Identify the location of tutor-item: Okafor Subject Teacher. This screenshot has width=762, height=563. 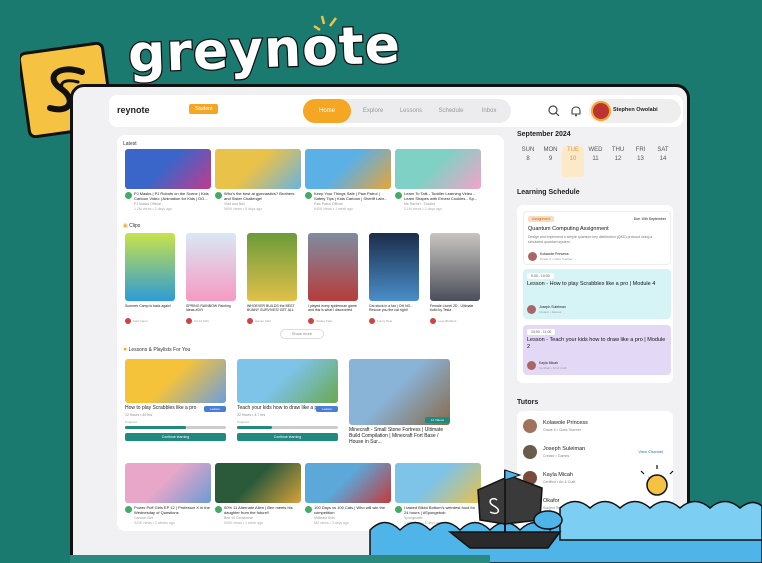
(597, 506).